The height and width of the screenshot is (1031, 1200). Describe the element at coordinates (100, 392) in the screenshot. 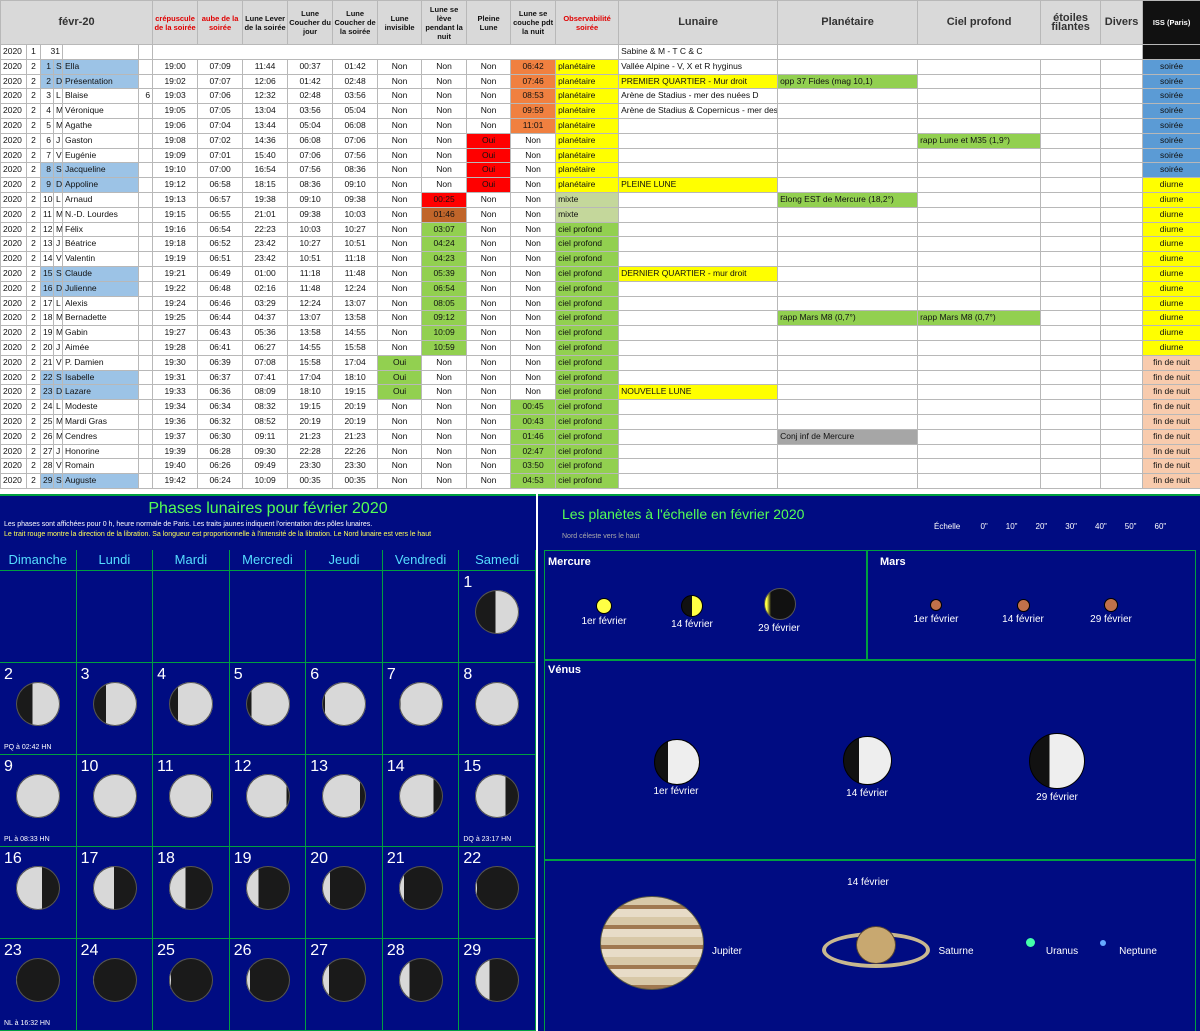

I see `cell: Lazare` at that location.